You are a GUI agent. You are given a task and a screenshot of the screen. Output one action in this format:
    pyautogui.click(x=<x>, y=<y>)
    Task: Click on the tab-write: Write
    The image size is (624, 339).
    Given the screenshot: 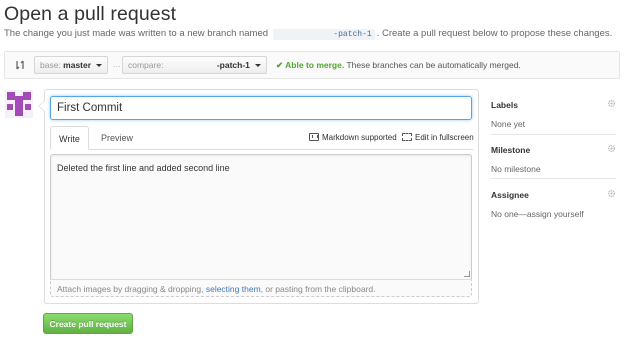 What is the action you would take?
    pyautogui.click(x=69, y=138)
    